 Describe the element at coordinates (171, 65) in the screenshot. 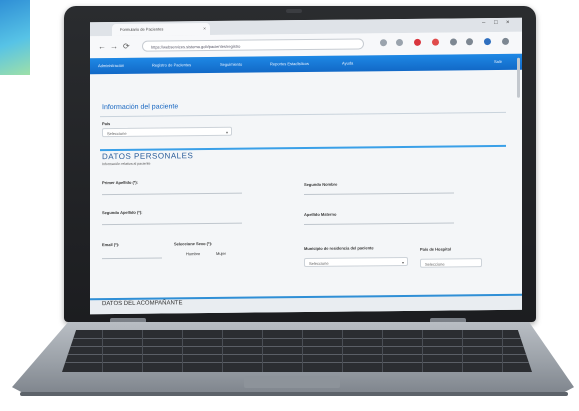

I see `nav-item-registro: Registro de Pacientes` at that location.